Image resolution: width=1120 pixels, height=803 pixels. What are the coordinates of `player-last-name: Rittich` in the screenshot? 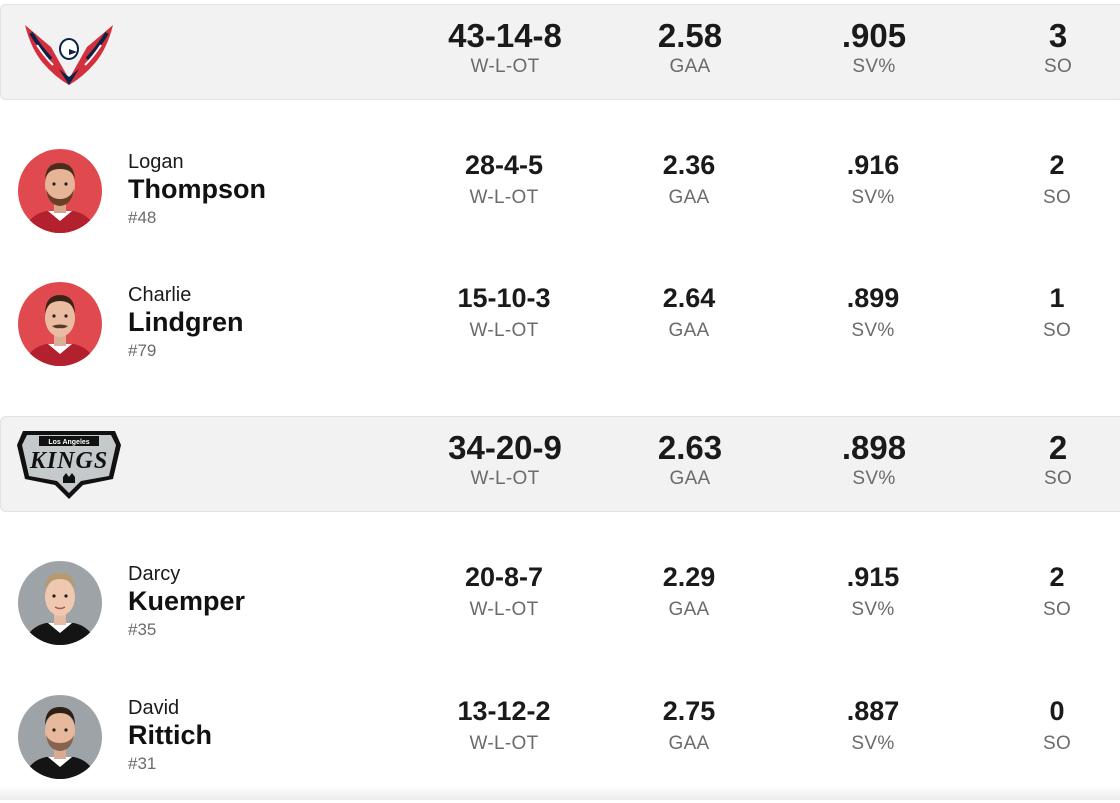 It's located at (170, 735).